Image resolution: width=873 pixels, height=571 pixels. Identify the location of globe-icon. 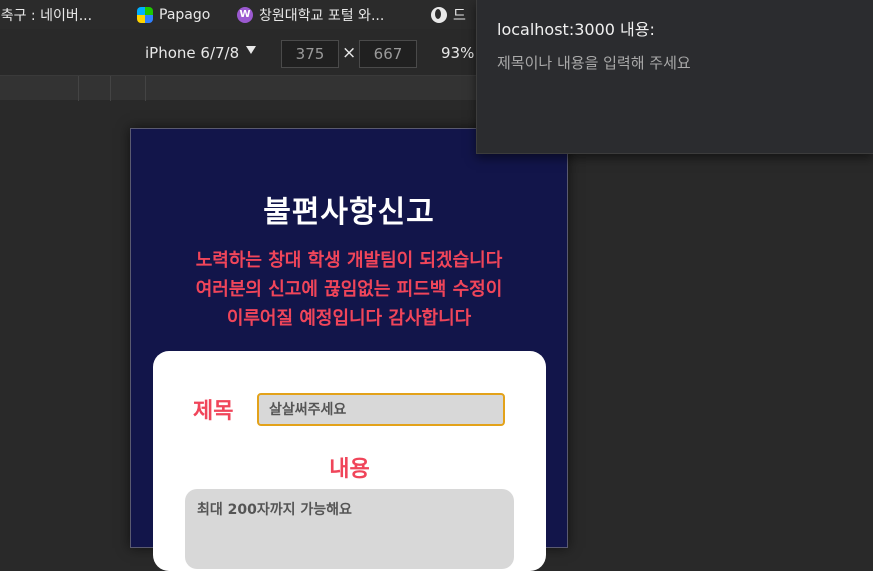
(439, 14).